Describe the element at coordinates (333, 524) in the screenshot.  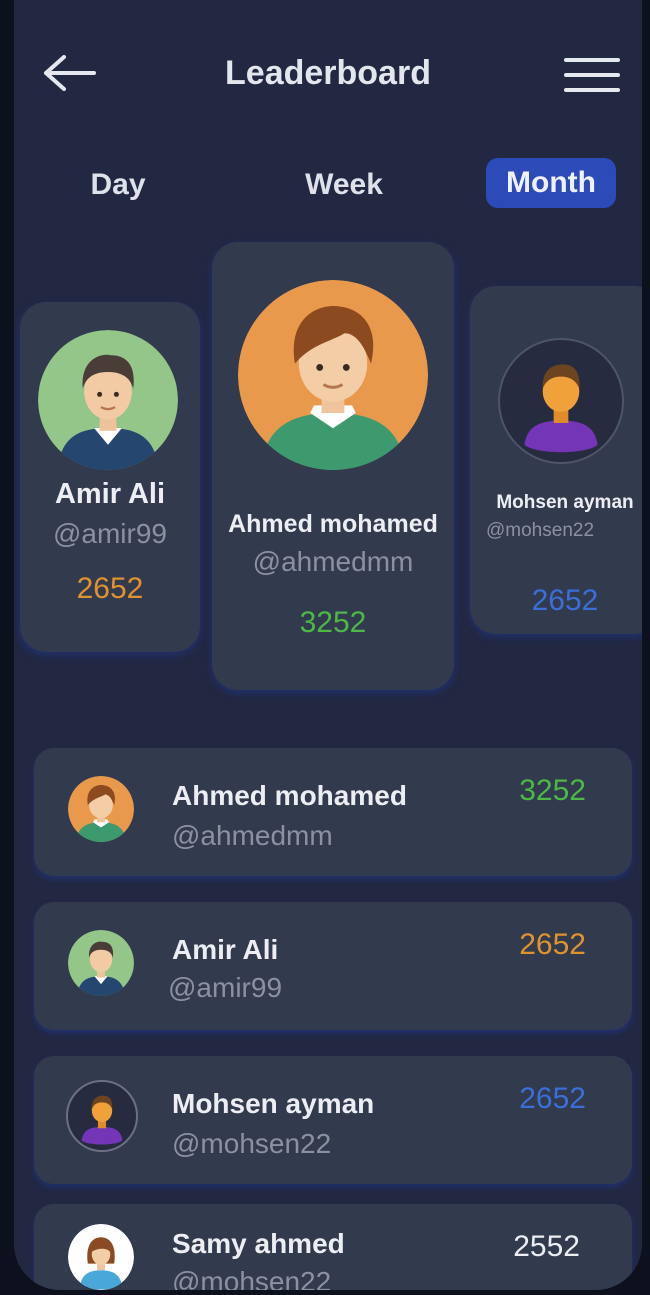
I see `podium-name: Ahmed mohamed` at that location.